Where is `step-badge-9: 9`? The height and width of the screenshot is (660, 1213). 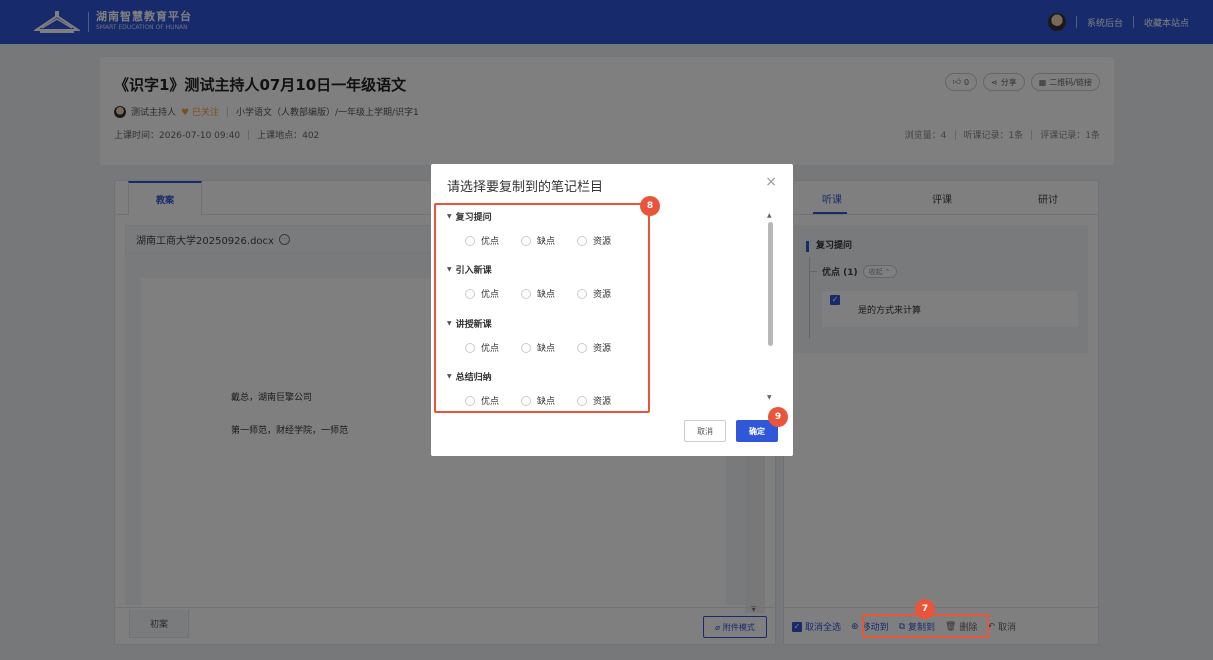
step-badge-9: 9 is located at coordinates (778, 417).